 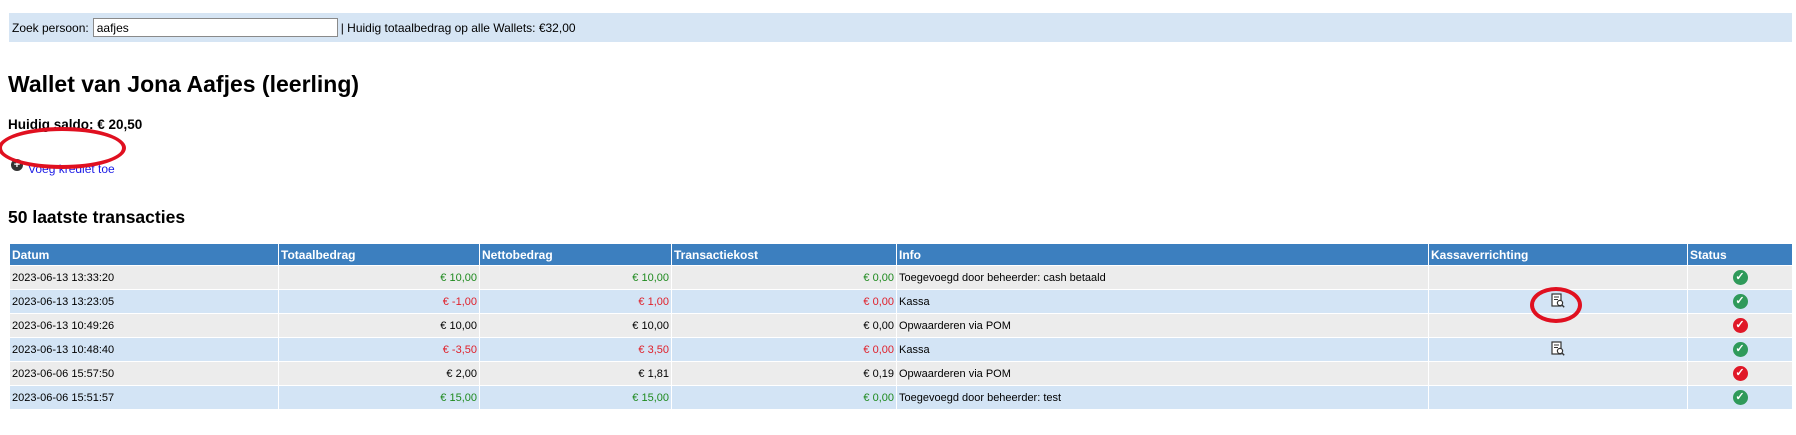 What do you see at coordinates (379, 254) in the screenshot?
I see `column-header-totaalbedrag: Totaalbedrag` at bounding box center [379, 254].